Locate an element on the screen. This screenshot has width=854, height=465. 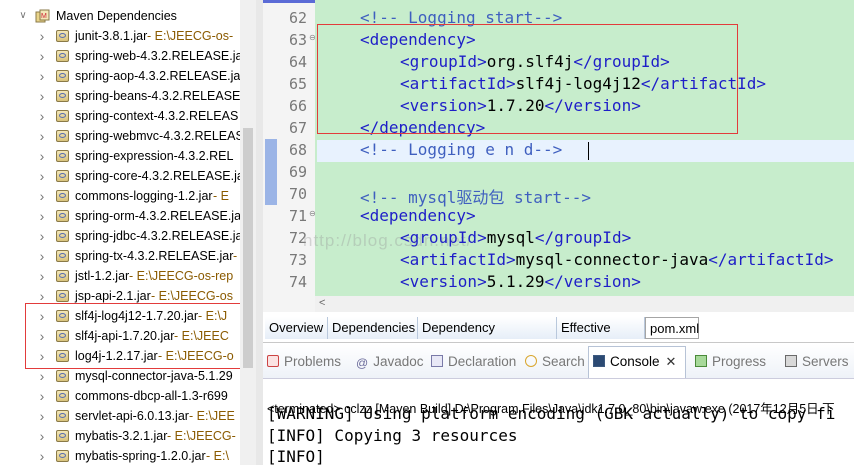
pom-tab-pom-xml: pom.xml is located at coordinates (672, 328).